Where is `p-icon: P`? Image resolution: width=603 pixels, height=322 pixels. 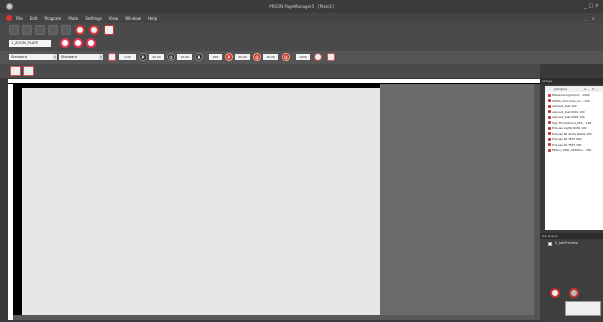 p-icon: P is located at coordinates (143, 57).